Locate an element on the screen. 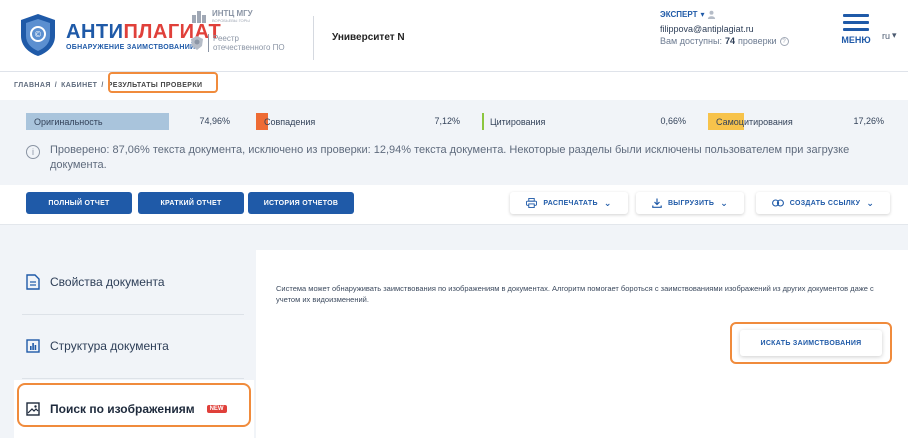 This screenshot has width=908, height=438. help-icon: ? is located at coordinates (784, 41).